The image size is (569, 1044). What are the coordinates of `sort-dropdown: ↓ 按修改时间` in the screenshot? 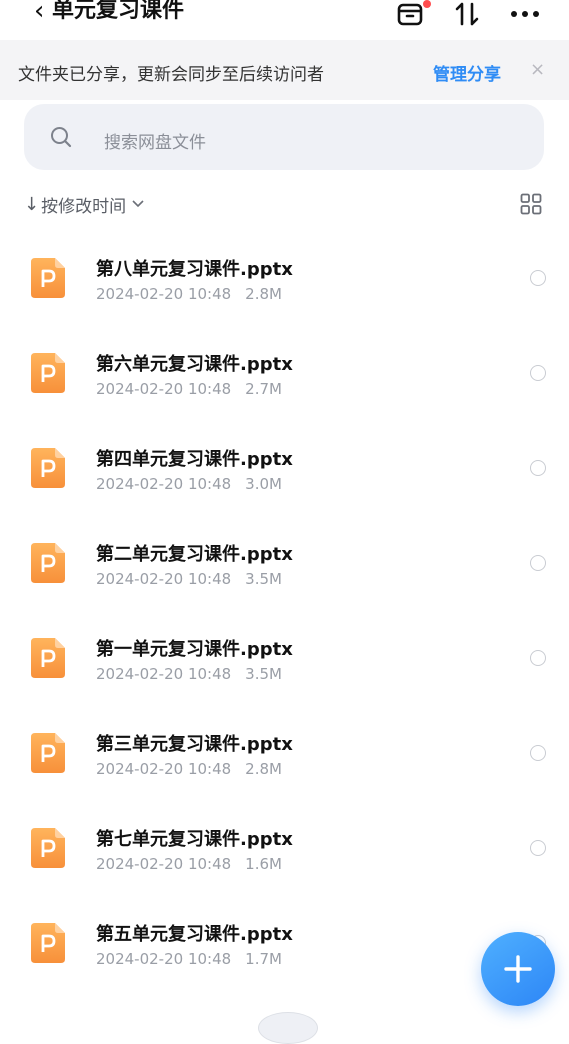 It's located at (84, 204).